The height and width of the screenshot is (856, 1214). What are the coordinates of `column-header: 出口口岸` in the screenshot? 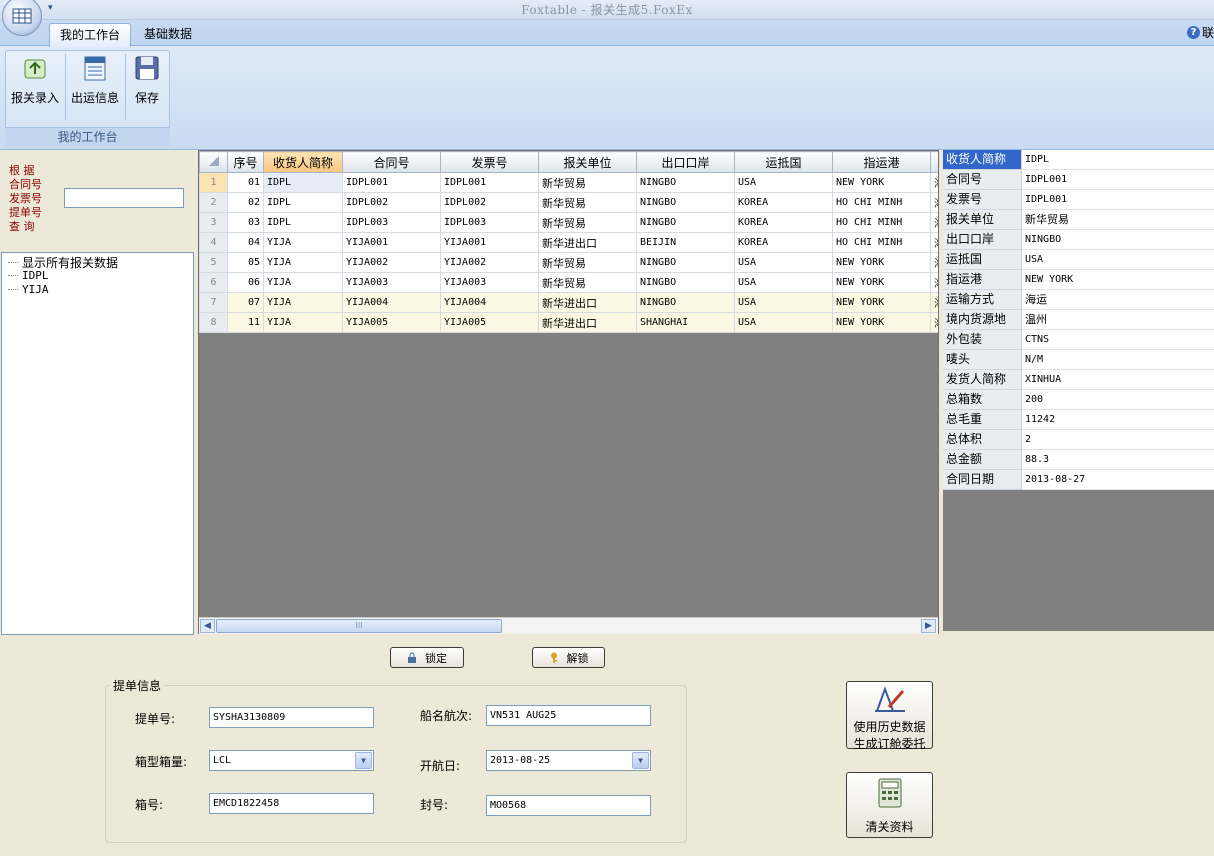 It's located at (685, 162).